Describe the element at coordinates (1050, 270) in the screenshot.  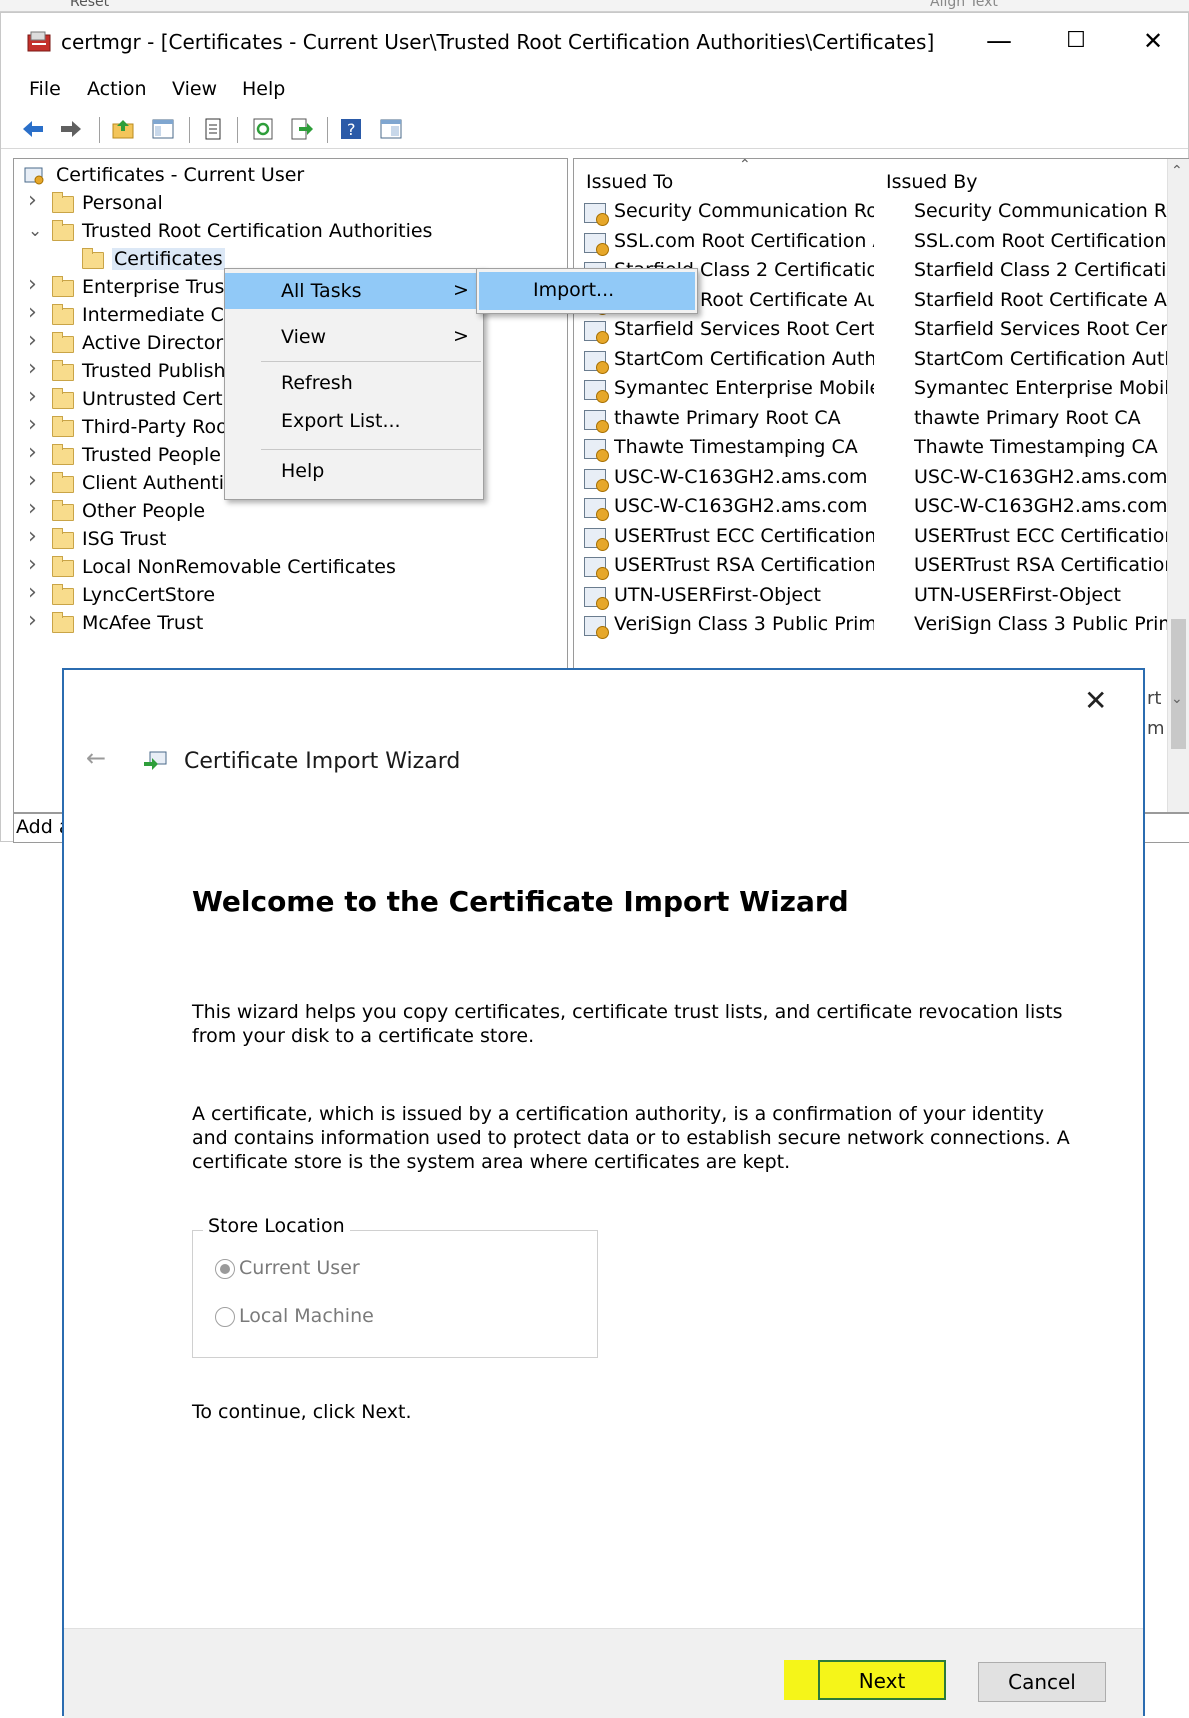
I see `issued-by-cell: Starfield Class 2 Certificatior` at that location.